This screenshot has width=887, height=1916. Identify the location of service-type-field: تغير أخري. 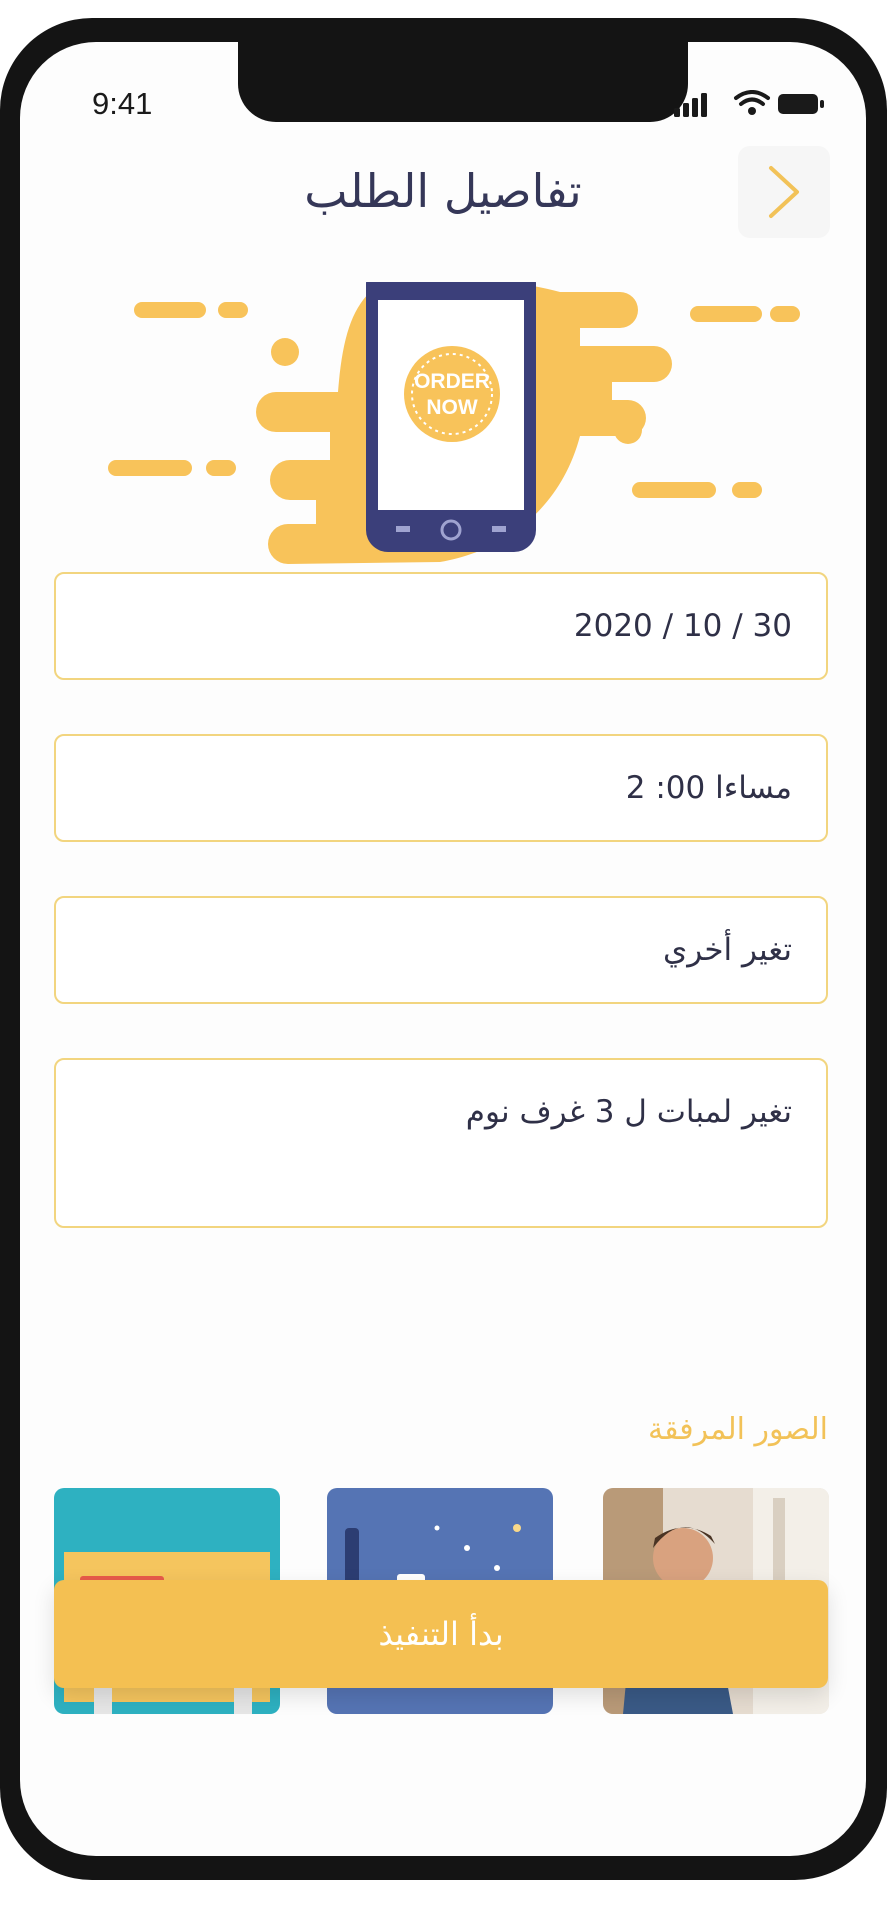
(441, 950).